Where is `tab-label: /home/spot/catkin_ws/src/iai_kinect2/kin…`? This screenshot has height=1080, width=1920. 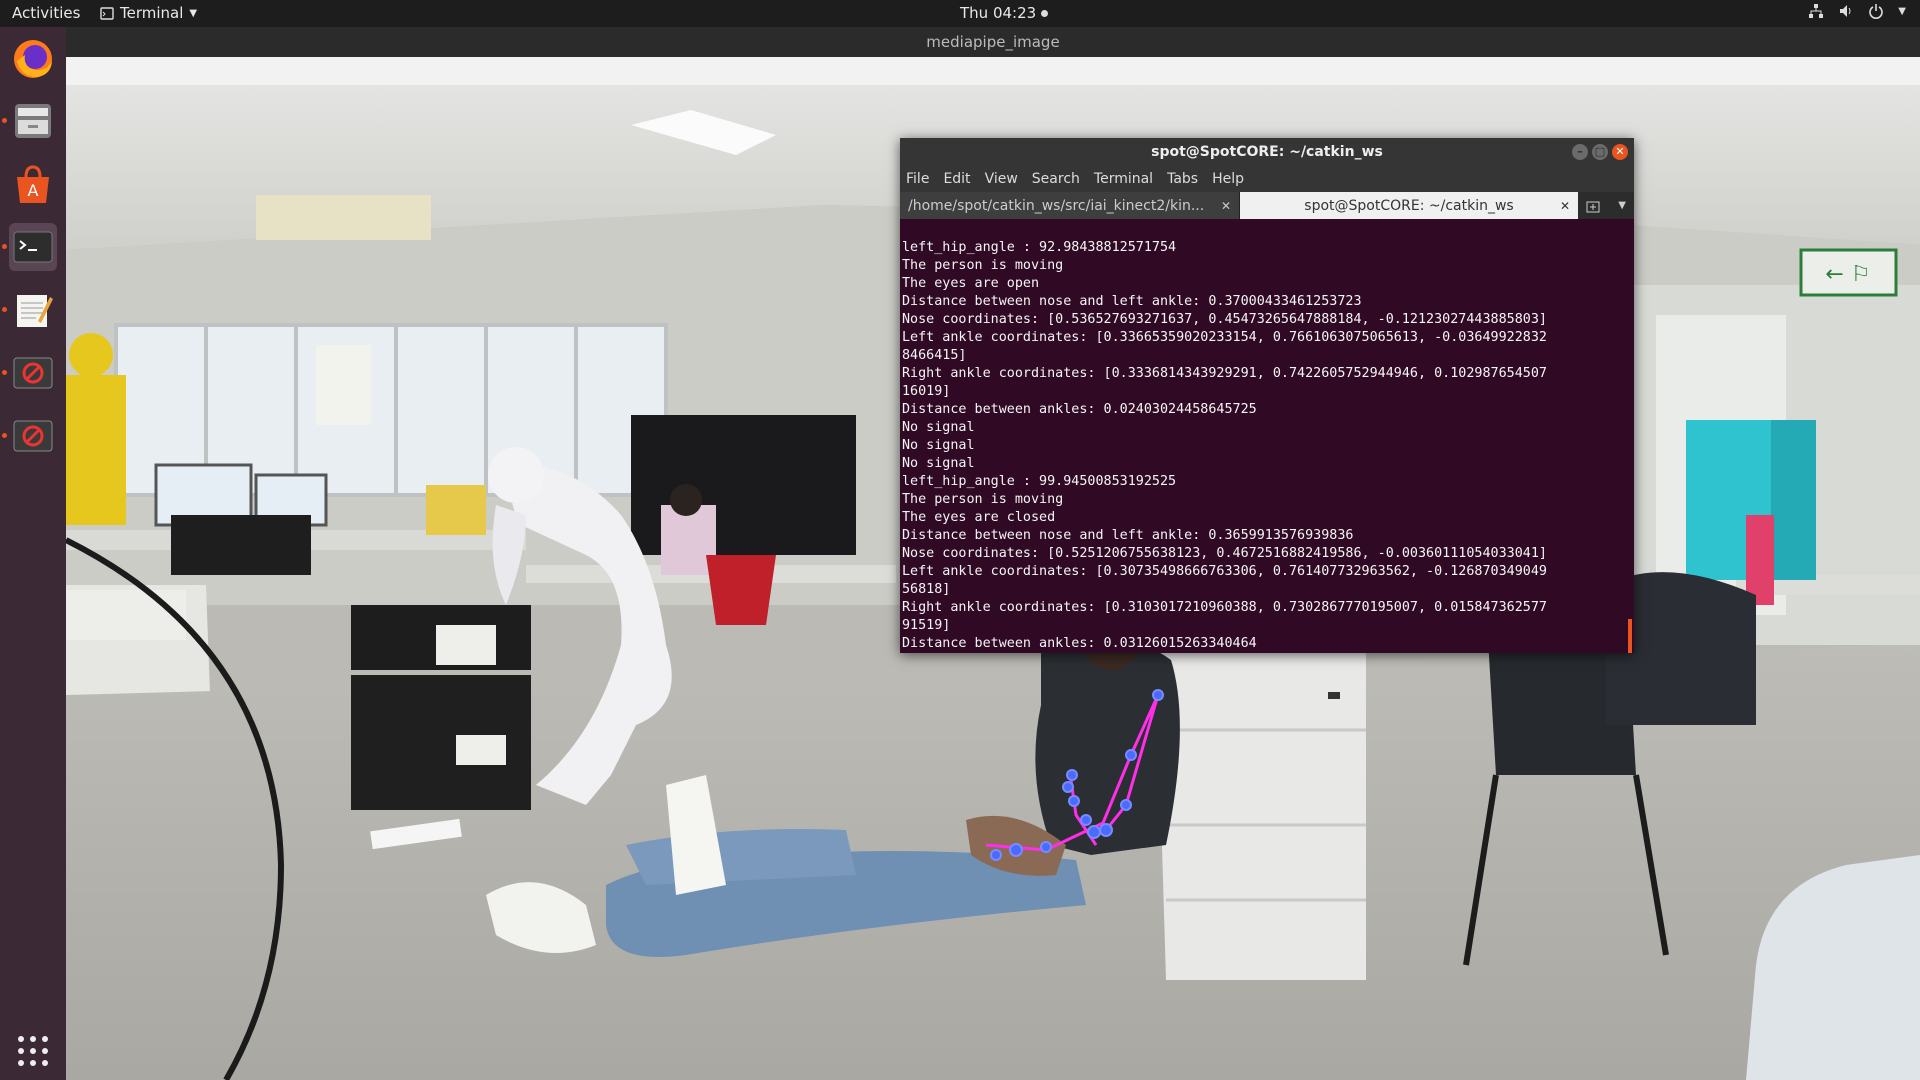 tab-label: /home/spot/catkin_ws/src/iai_kinect2/kin… is located at coordinates (1056, 205).